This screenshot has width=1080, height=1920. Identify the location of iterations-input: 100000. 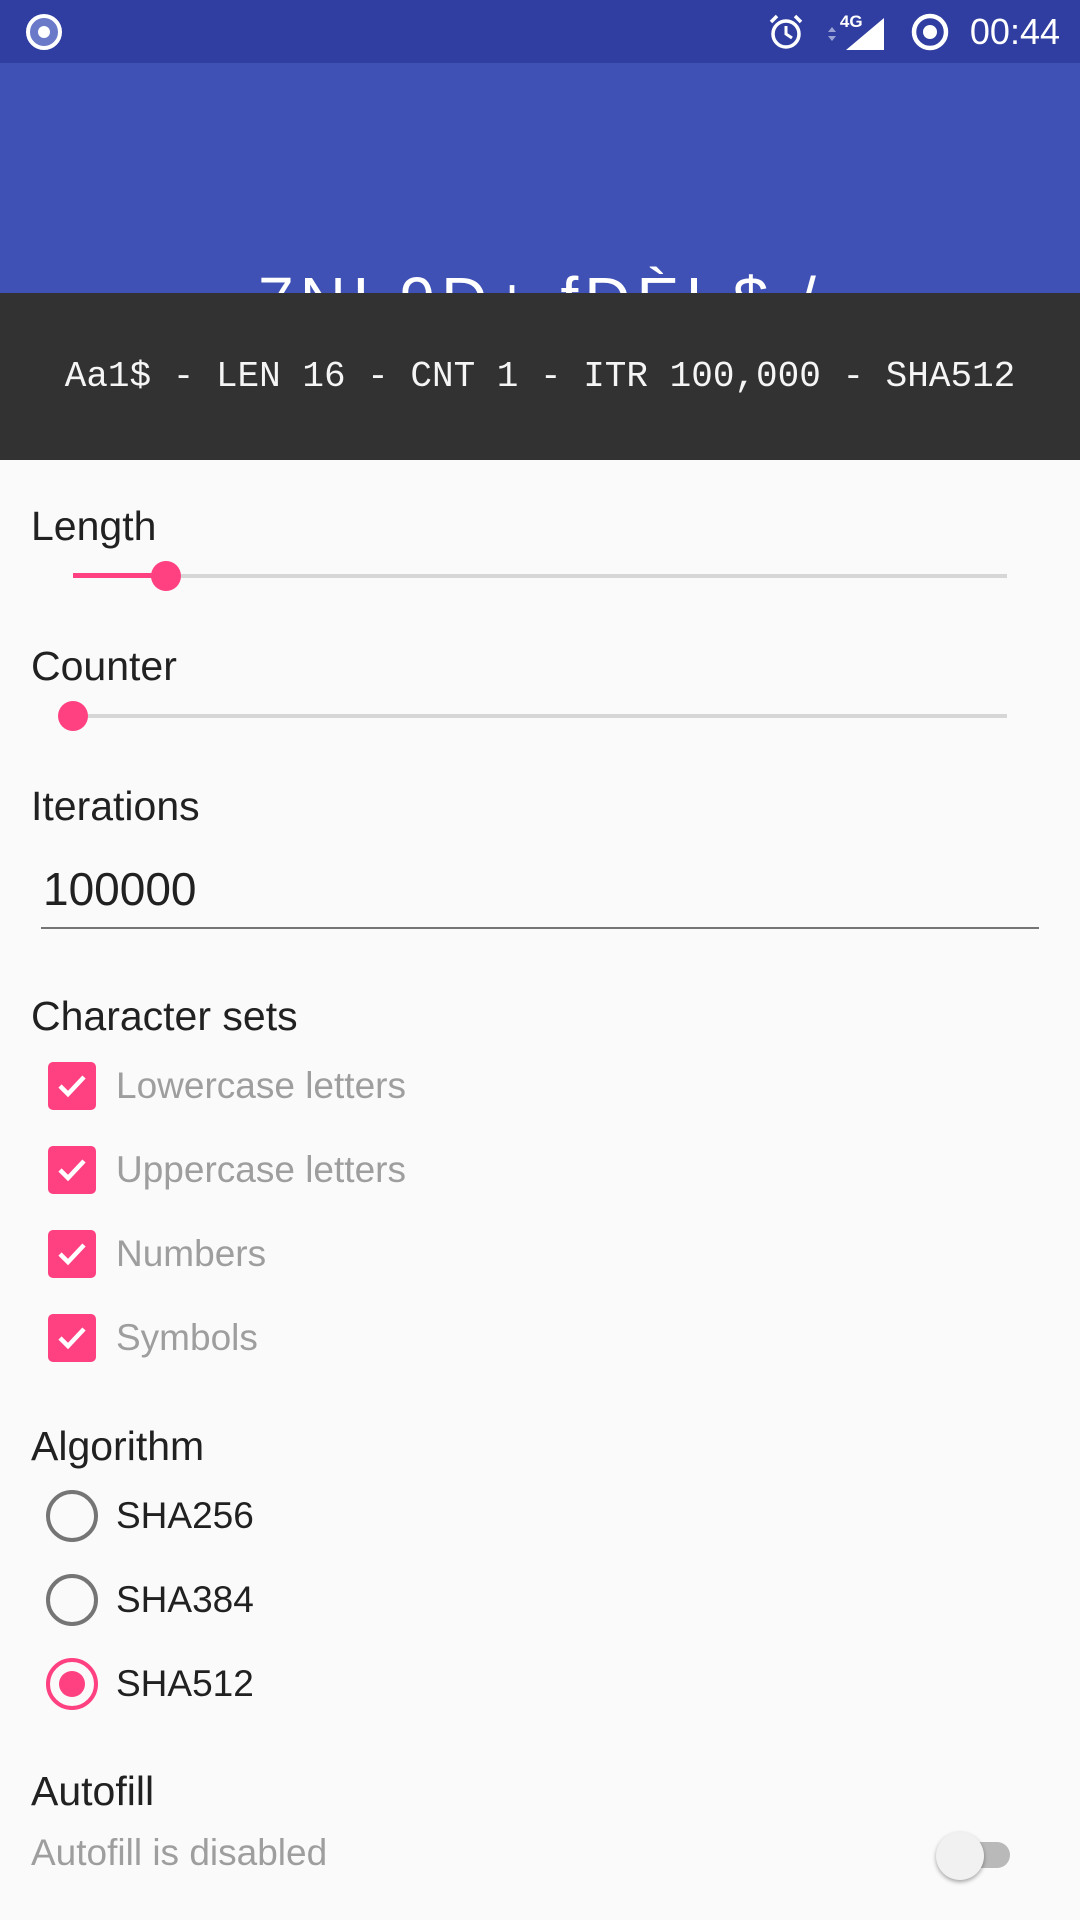
(120, 889).